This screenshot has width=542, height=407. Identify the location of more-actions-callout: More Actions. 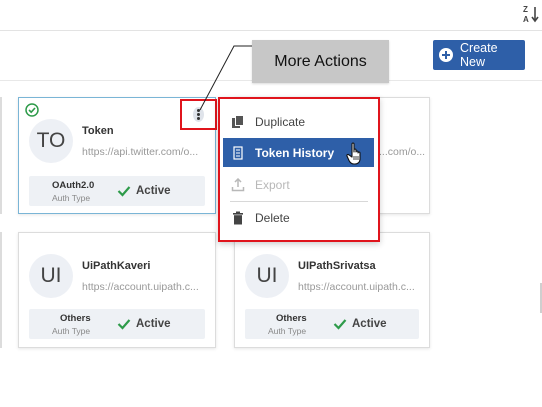
(320, 61).